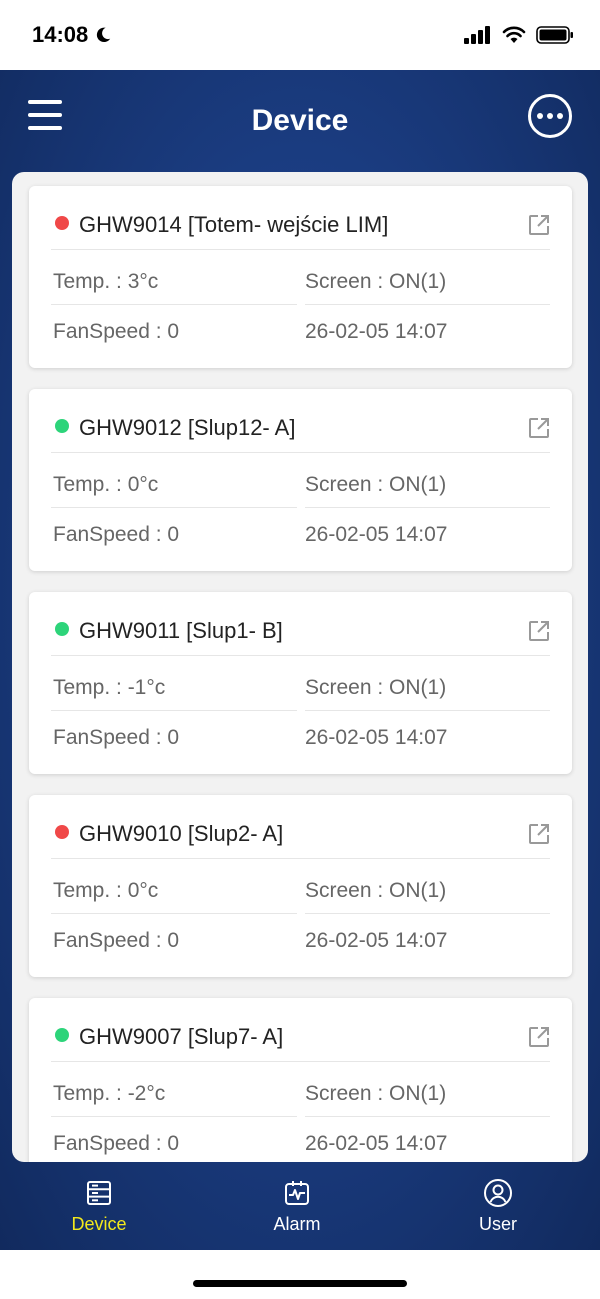  I want to click on app-header: Device, so click(300, 122).